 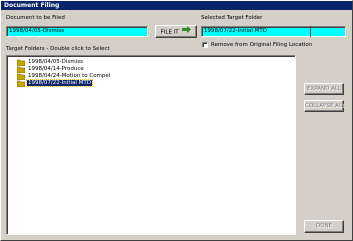 What do you see at coordinates (187, 32) in the screenshot?
I see `arrow-right-icon` at bounding box center [187, 32].